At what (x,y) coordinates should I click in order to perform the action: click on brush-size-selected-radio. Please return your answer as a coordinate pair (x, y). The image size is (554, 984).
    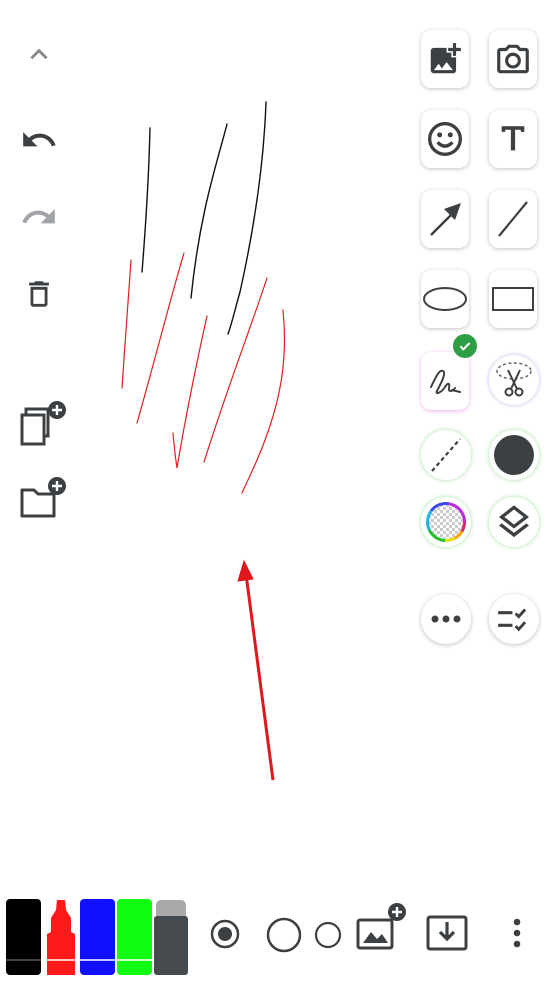
    Looking at the image, I should click on (225, 934).